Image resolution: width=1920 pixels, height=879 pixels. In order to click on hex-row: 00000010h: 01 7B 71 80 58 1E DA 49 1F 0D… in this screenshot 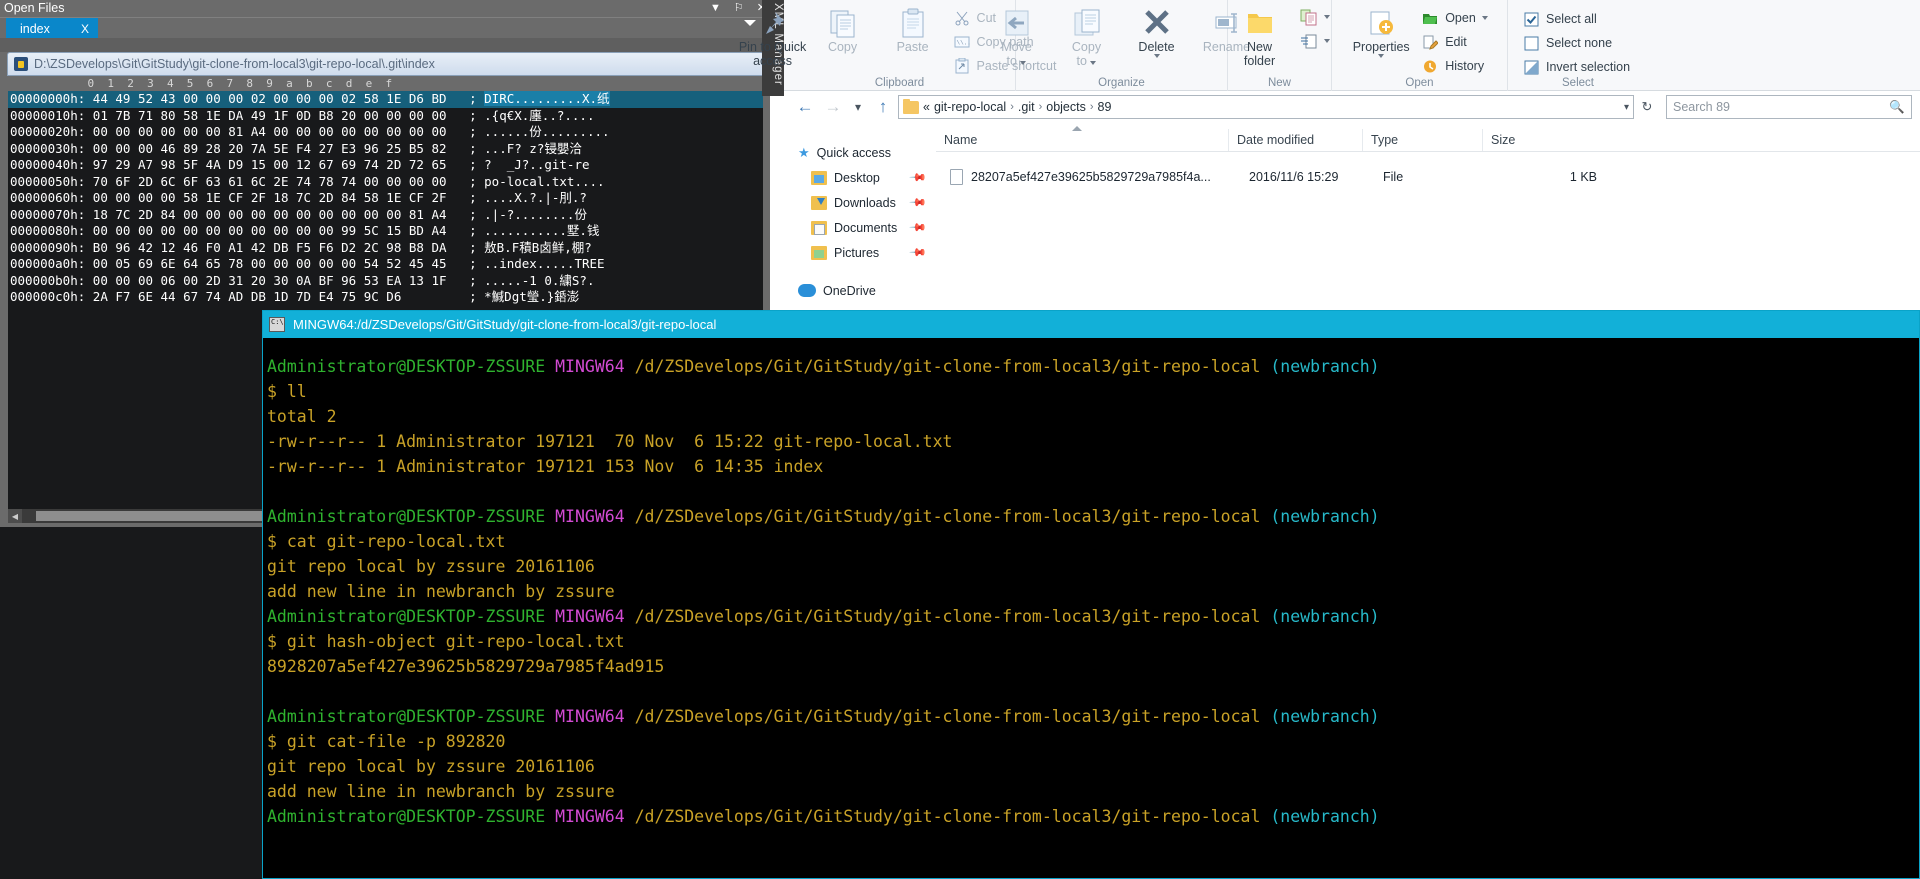, I will do `click(385, 116)`.